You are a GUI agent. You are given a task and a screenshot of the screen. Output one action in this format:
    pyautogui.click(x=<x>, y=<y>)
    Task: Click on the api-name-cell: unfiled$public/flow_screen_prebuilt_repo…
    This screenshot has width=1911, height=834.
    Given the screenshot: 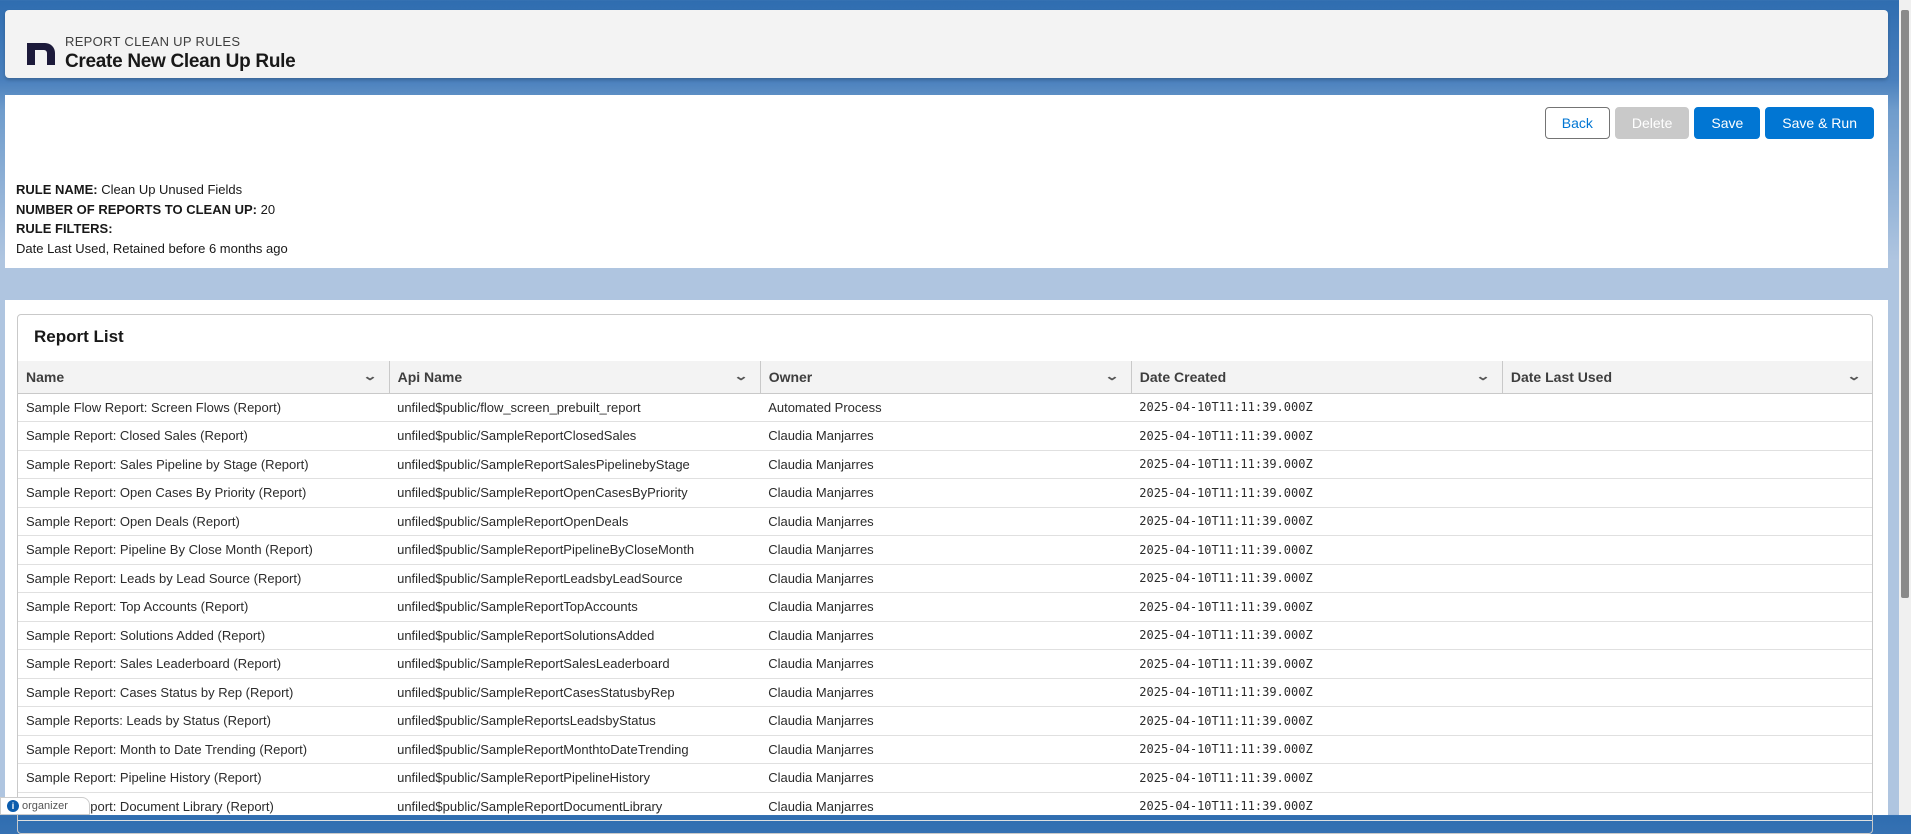 What is the action you would take?
    pyautogui.click(x=575, y=407)
    